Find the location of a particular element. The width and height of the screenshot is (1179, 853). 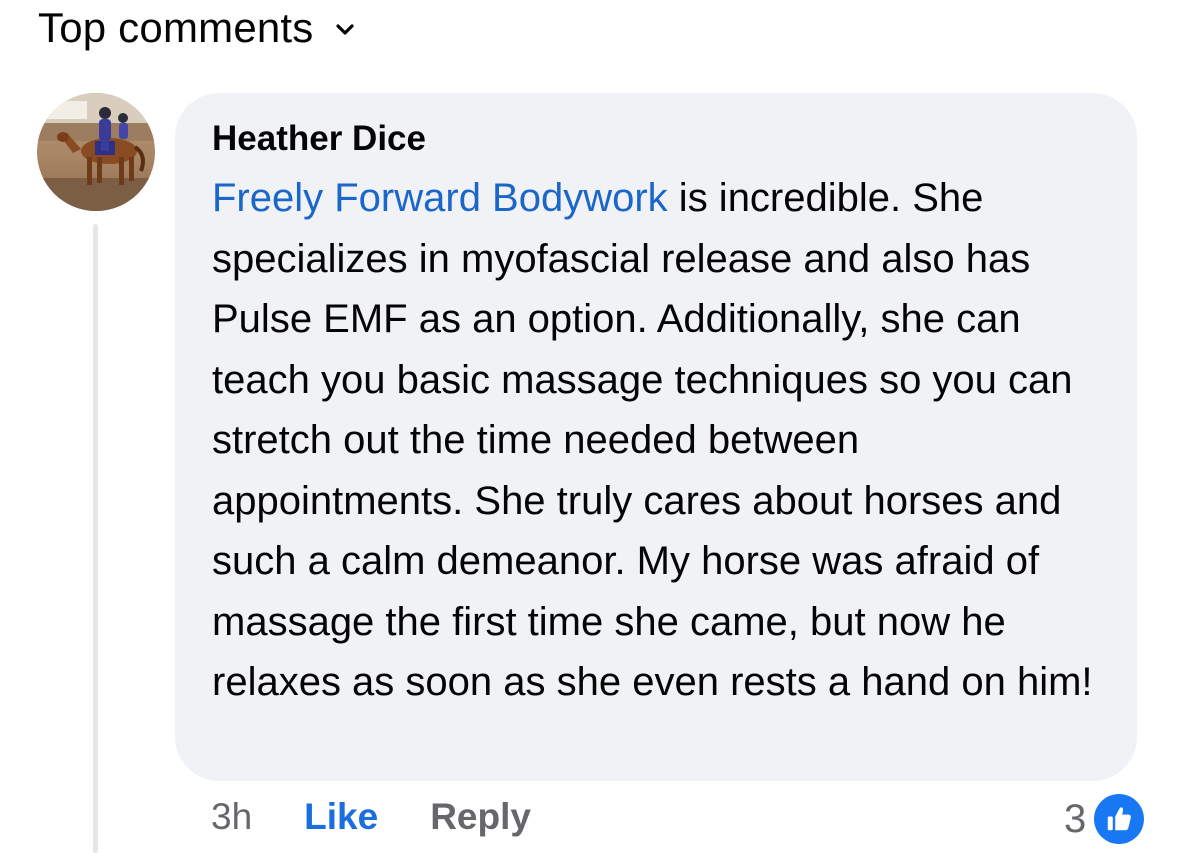

reaction-count: 3 is located at coordinates (1075, 818).